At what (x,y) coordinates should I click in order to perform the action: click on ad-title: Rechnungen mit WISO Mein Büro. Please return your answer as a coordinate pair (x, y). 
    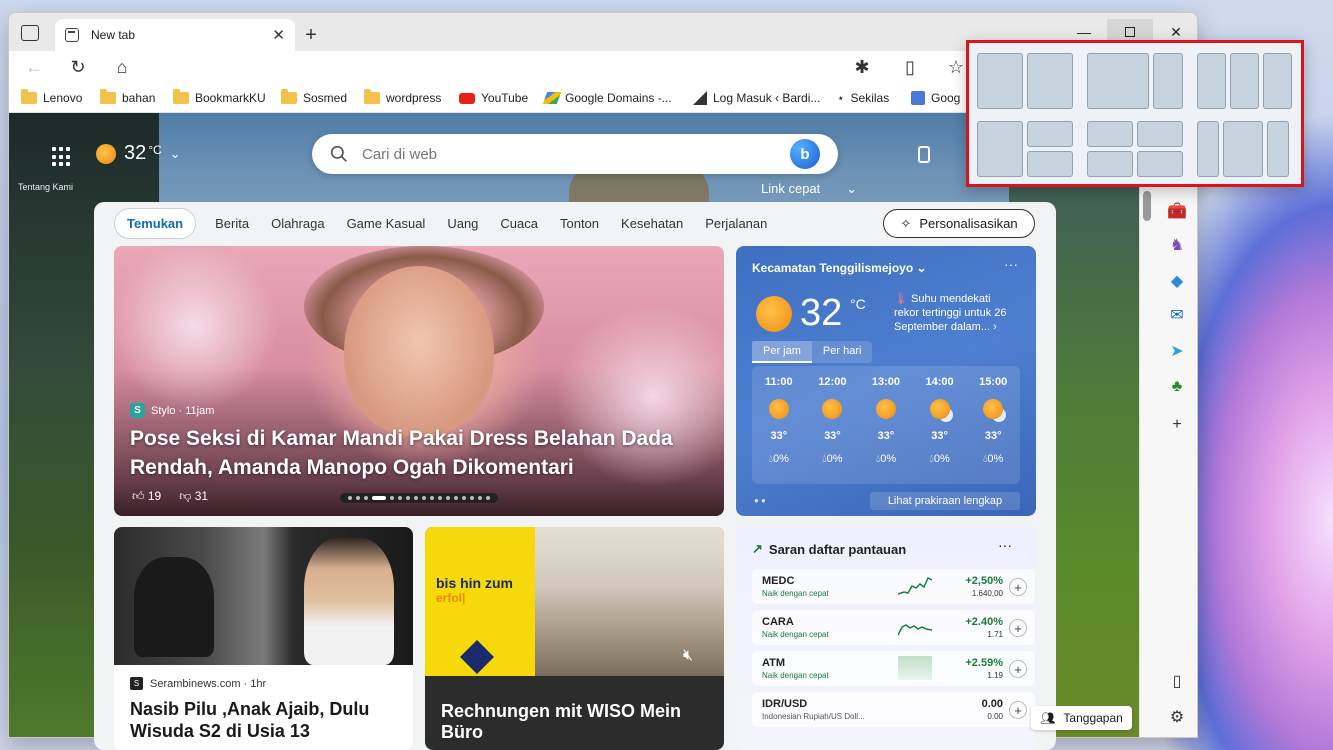
    Looking at the image, I should click on (582, 722).